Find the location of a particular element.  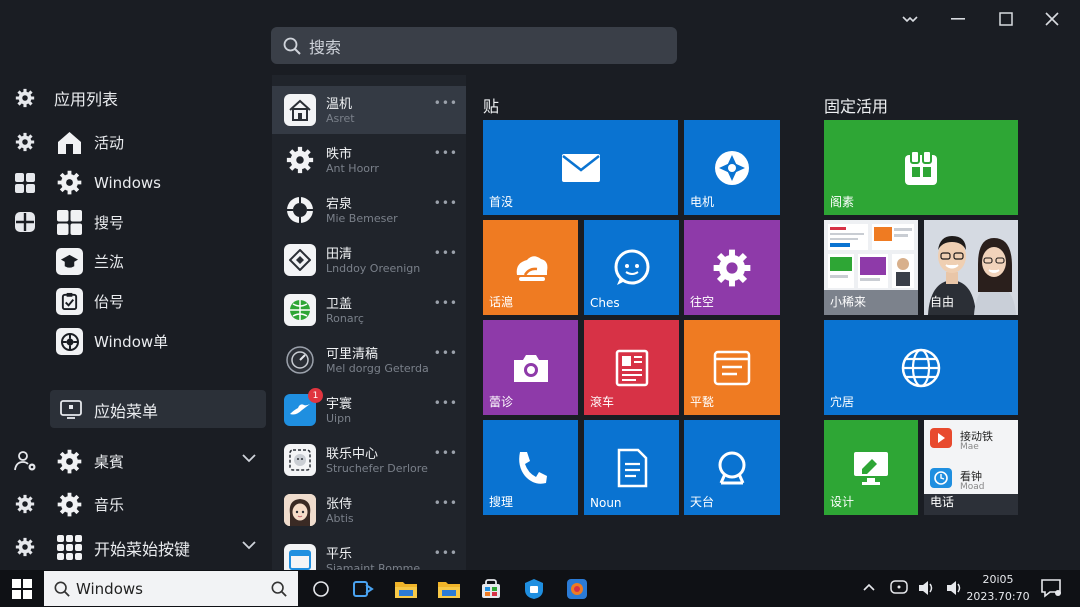

app-list-item: 张侍 Abtis ••• is located at coordinates (369, 510).